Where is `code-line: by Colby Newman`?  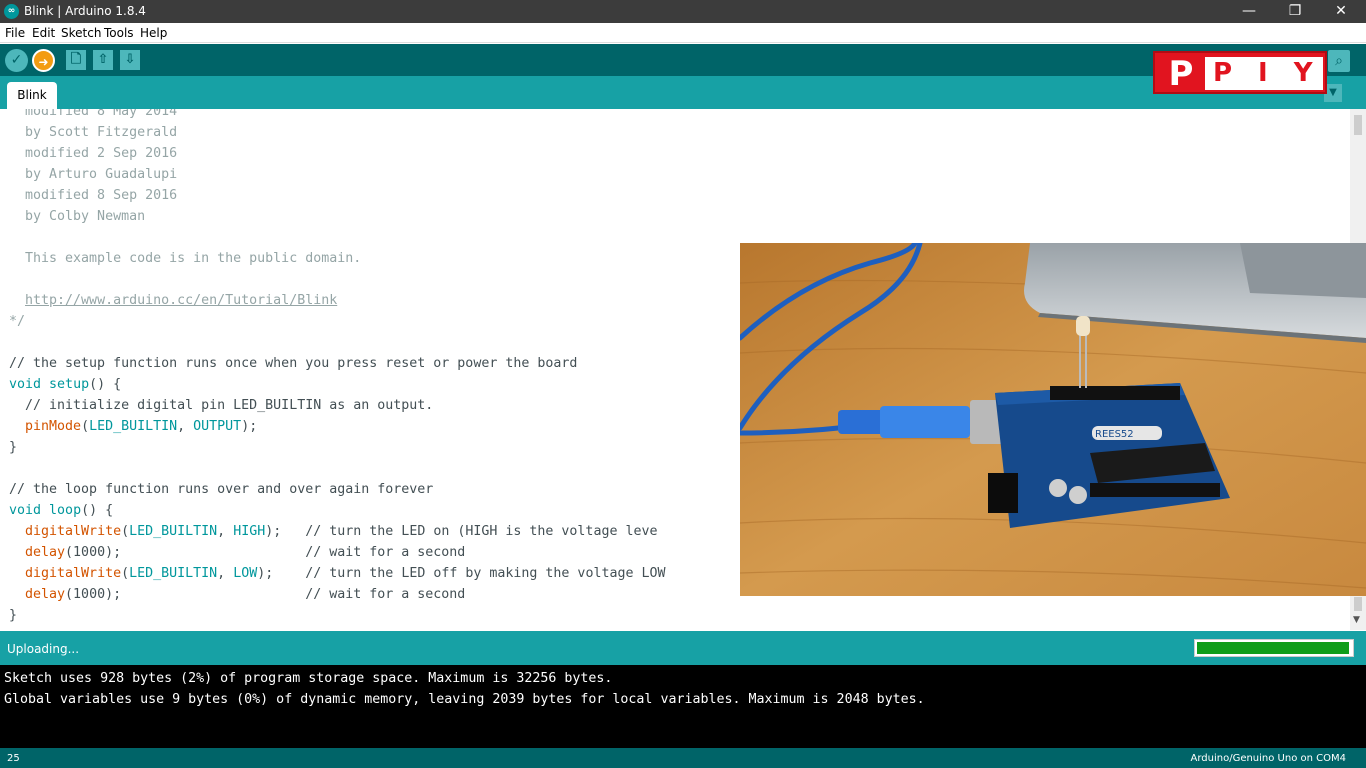
code-line: by Colby Newman is located at coordinates (337, 216).